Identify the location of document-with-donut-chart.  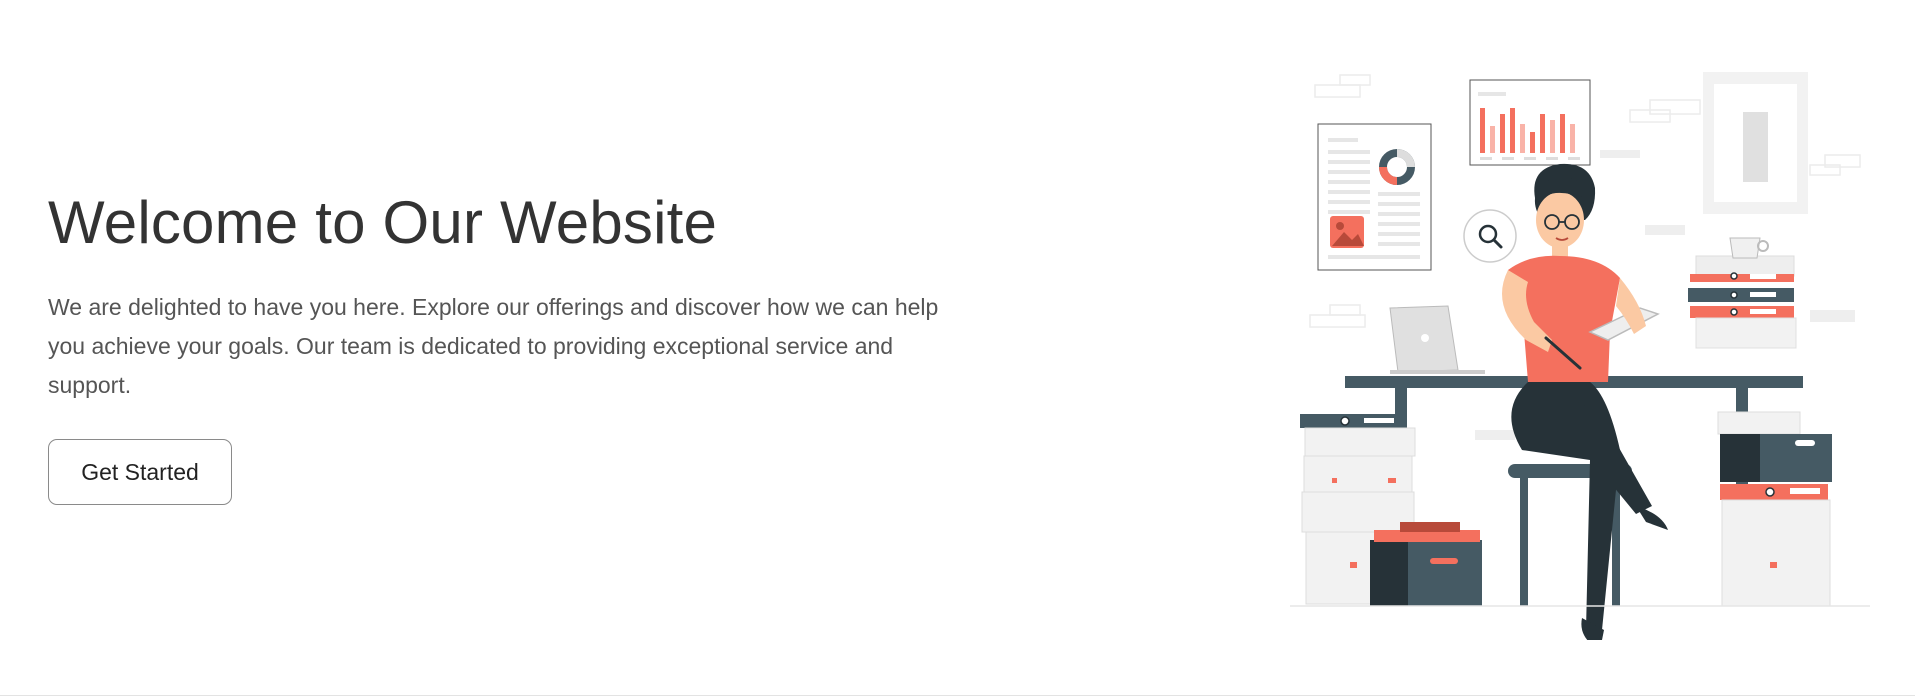
(1374, 197).